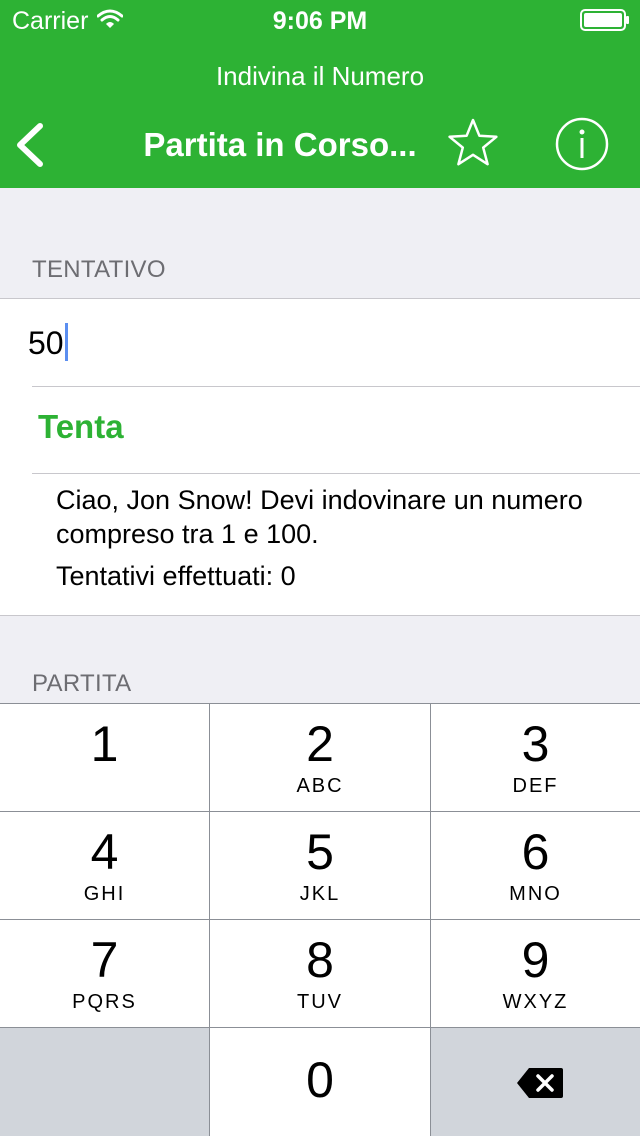  I want to click on key-digit: 3, so click(535, 744).